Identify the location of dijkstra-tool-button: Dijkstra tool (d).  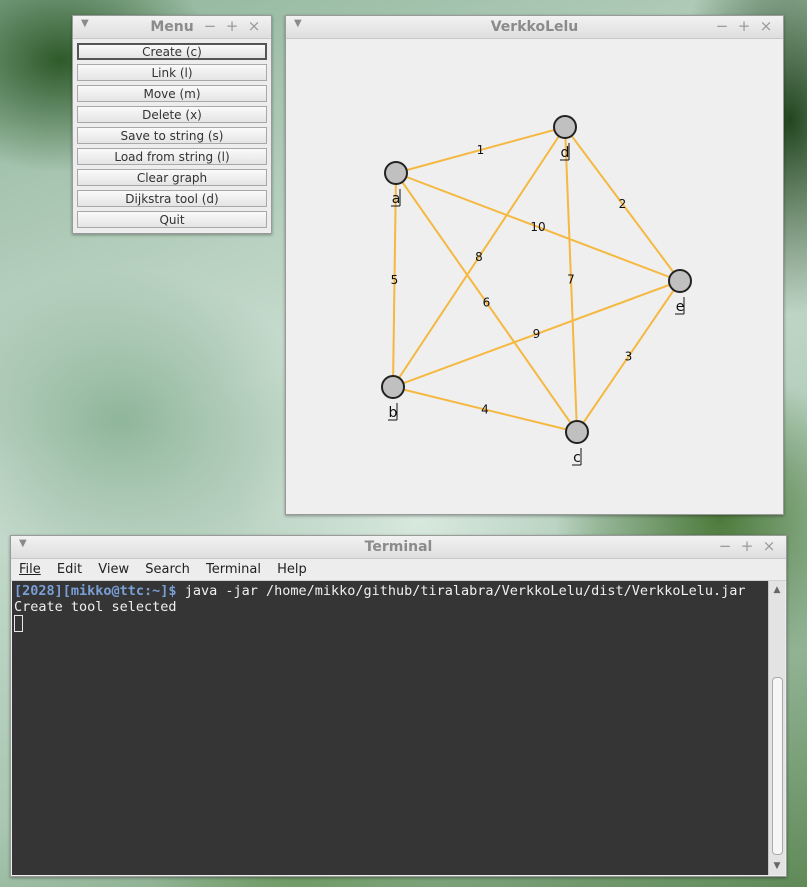
(172, 198).